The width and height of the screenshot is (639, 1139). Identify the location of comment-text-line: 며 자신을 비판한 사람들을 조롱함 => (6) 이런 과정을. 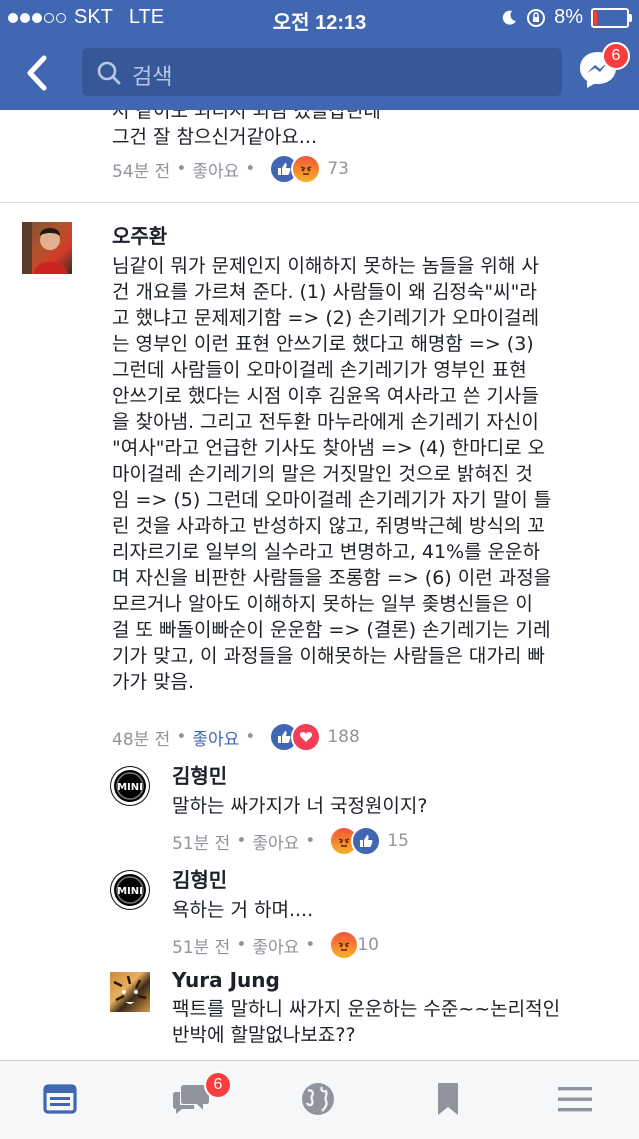
(332, 578).